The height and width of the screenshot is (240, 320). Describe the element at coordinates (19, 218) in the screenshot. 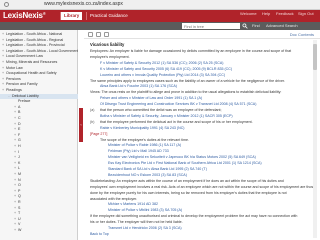

I see `tree-item-label: U` at that location.